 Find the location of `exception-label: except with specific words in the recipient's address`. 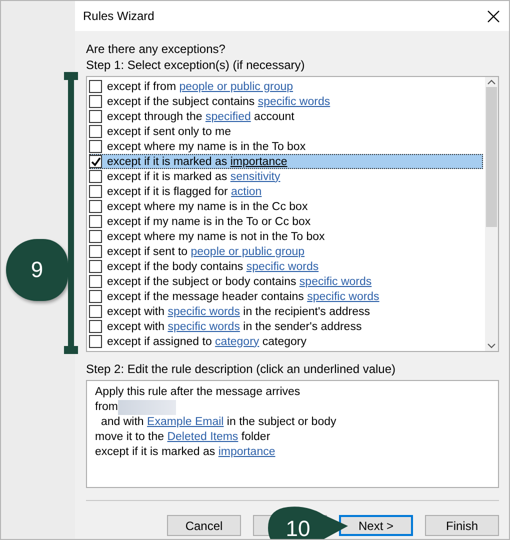

exception-label: except with specific words in the recipient's address is located at coordinates (238, 312).